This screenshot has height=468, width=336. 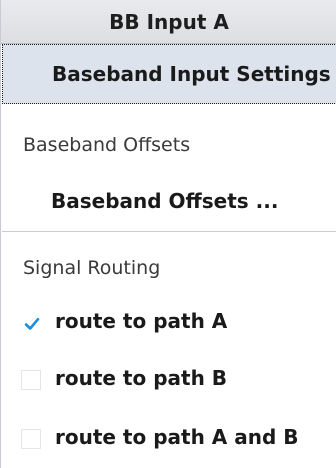 I want to click on route-path-a-checkbox, so click(x=31, y=323).